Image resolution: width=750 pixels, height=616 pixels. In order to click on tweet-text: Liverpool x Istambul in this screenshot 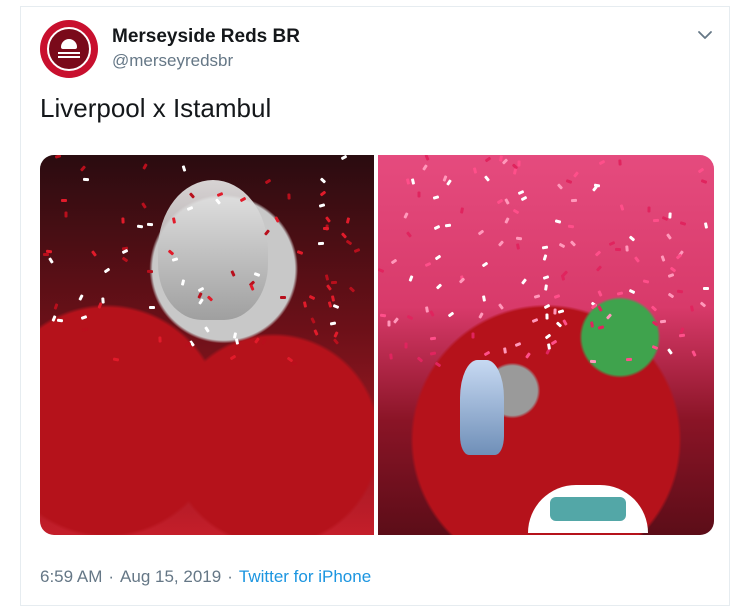, I will do `click(156, 108)`.